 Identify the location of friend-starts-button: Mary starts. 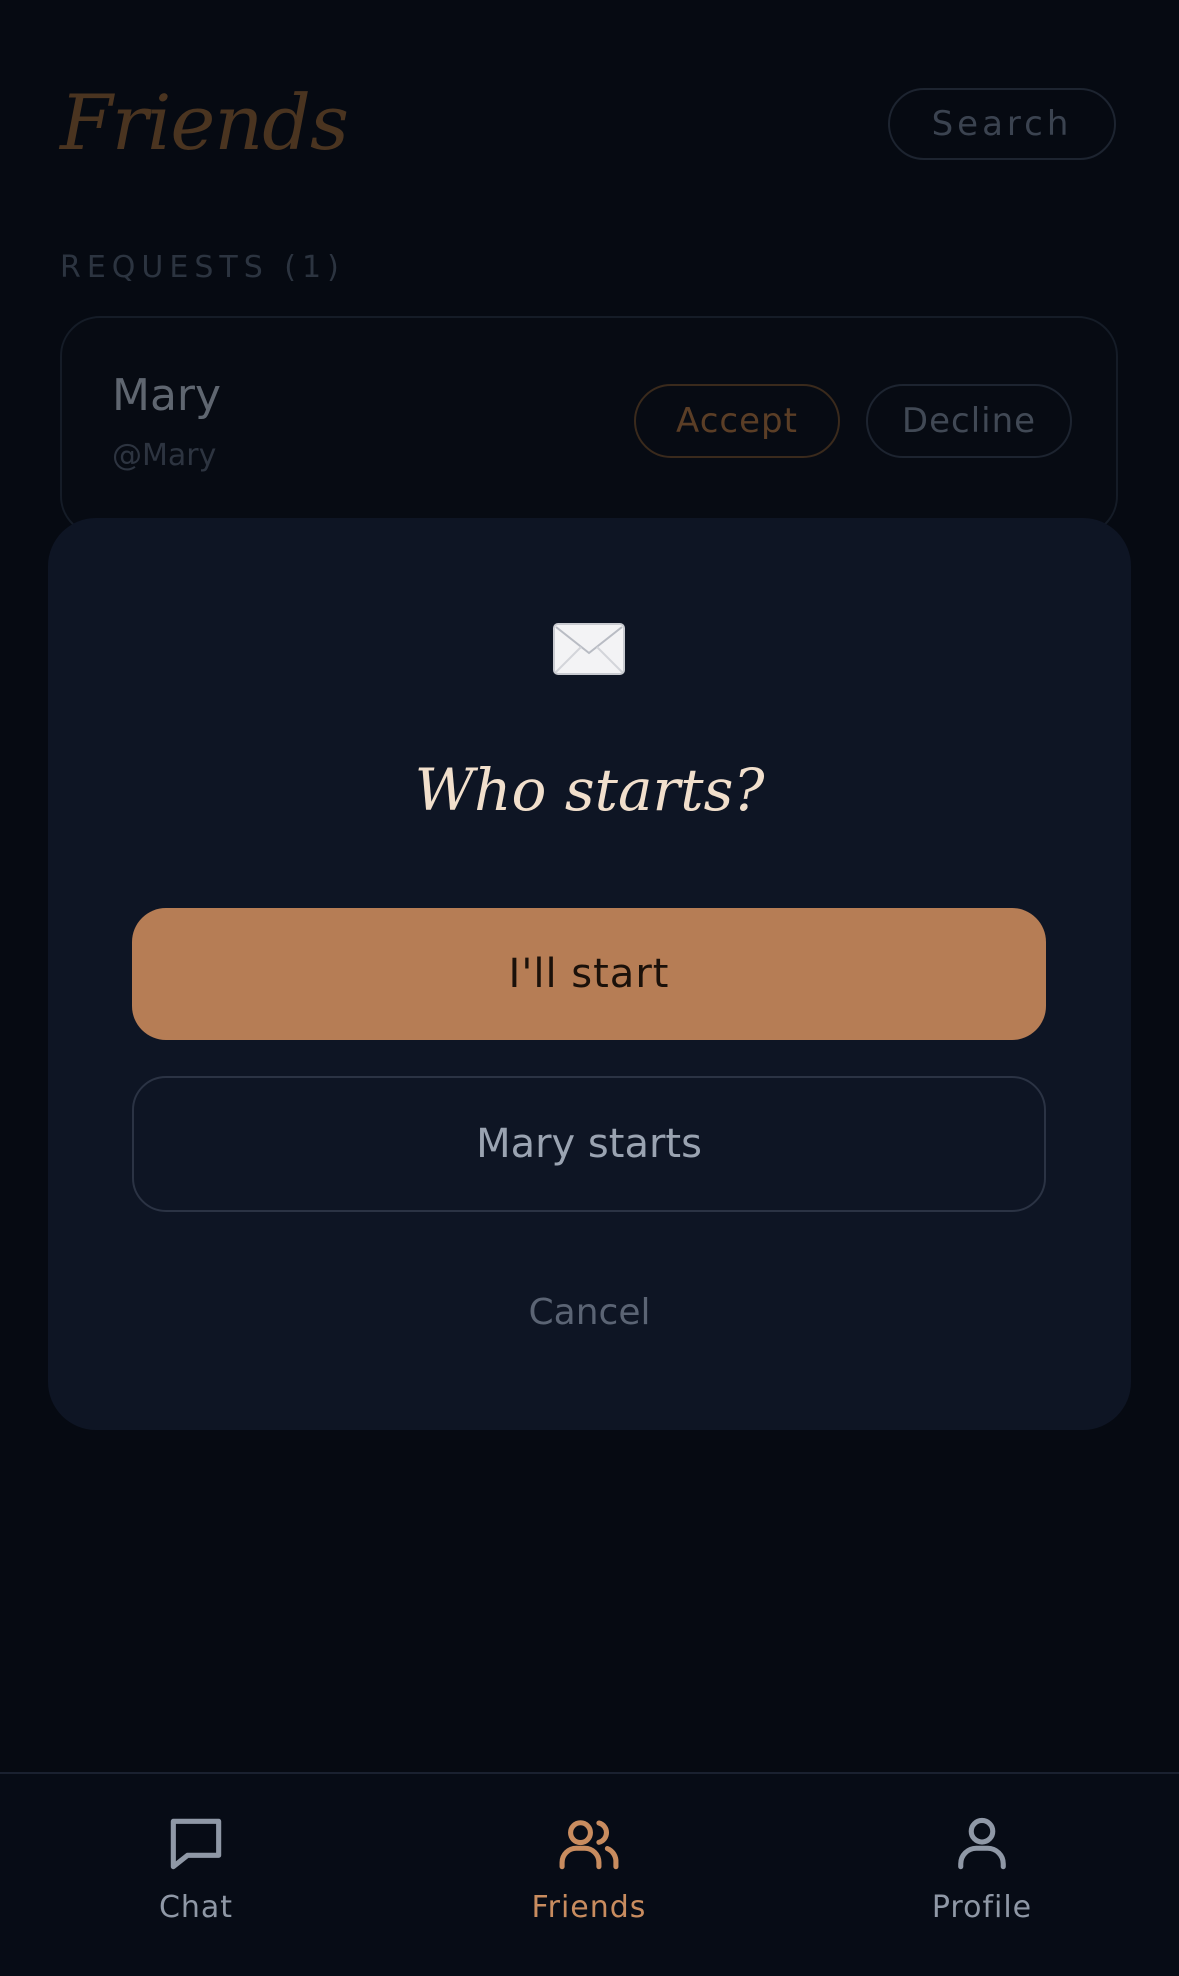
(589, 1144).